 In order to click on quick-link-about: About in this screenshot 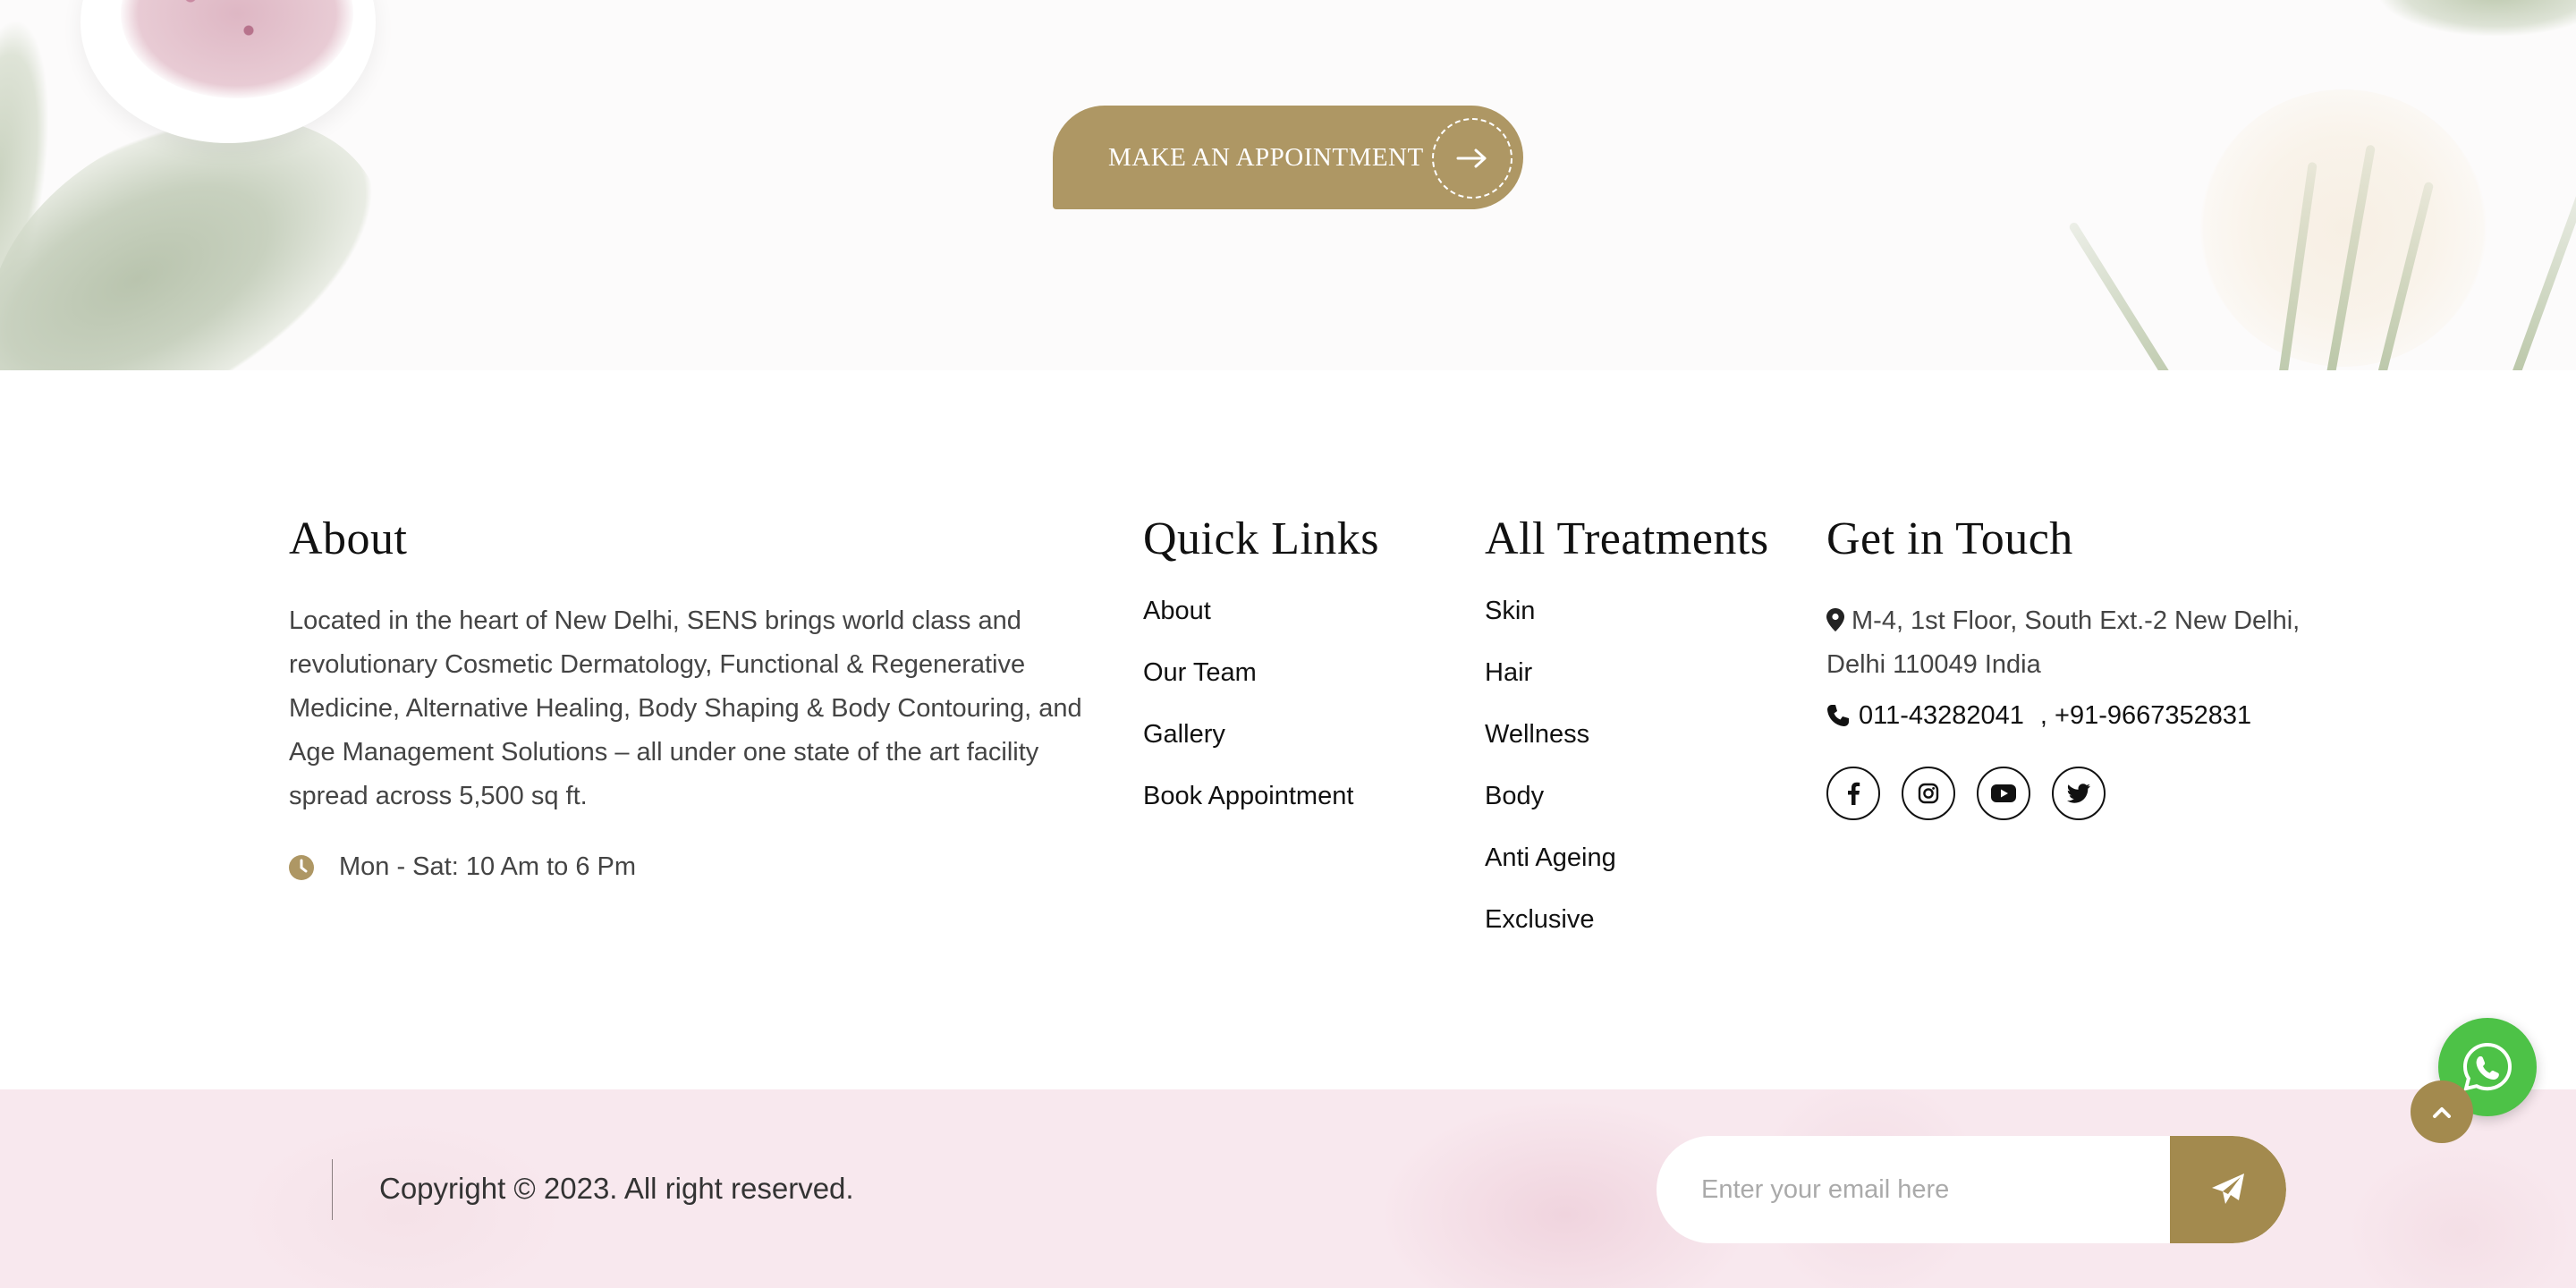, I will do `click(1295, 611)`.